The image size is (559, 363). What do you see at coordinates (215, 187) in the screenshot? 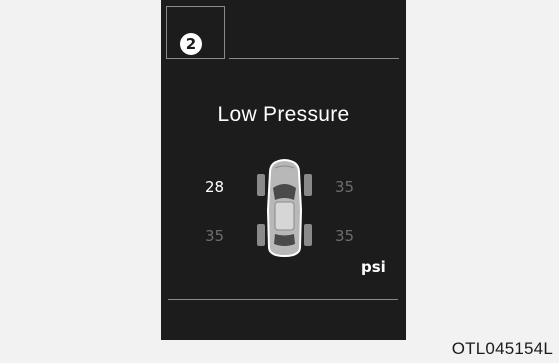
I see `pressure-front-left: 28` at bounding box center [215, 187].